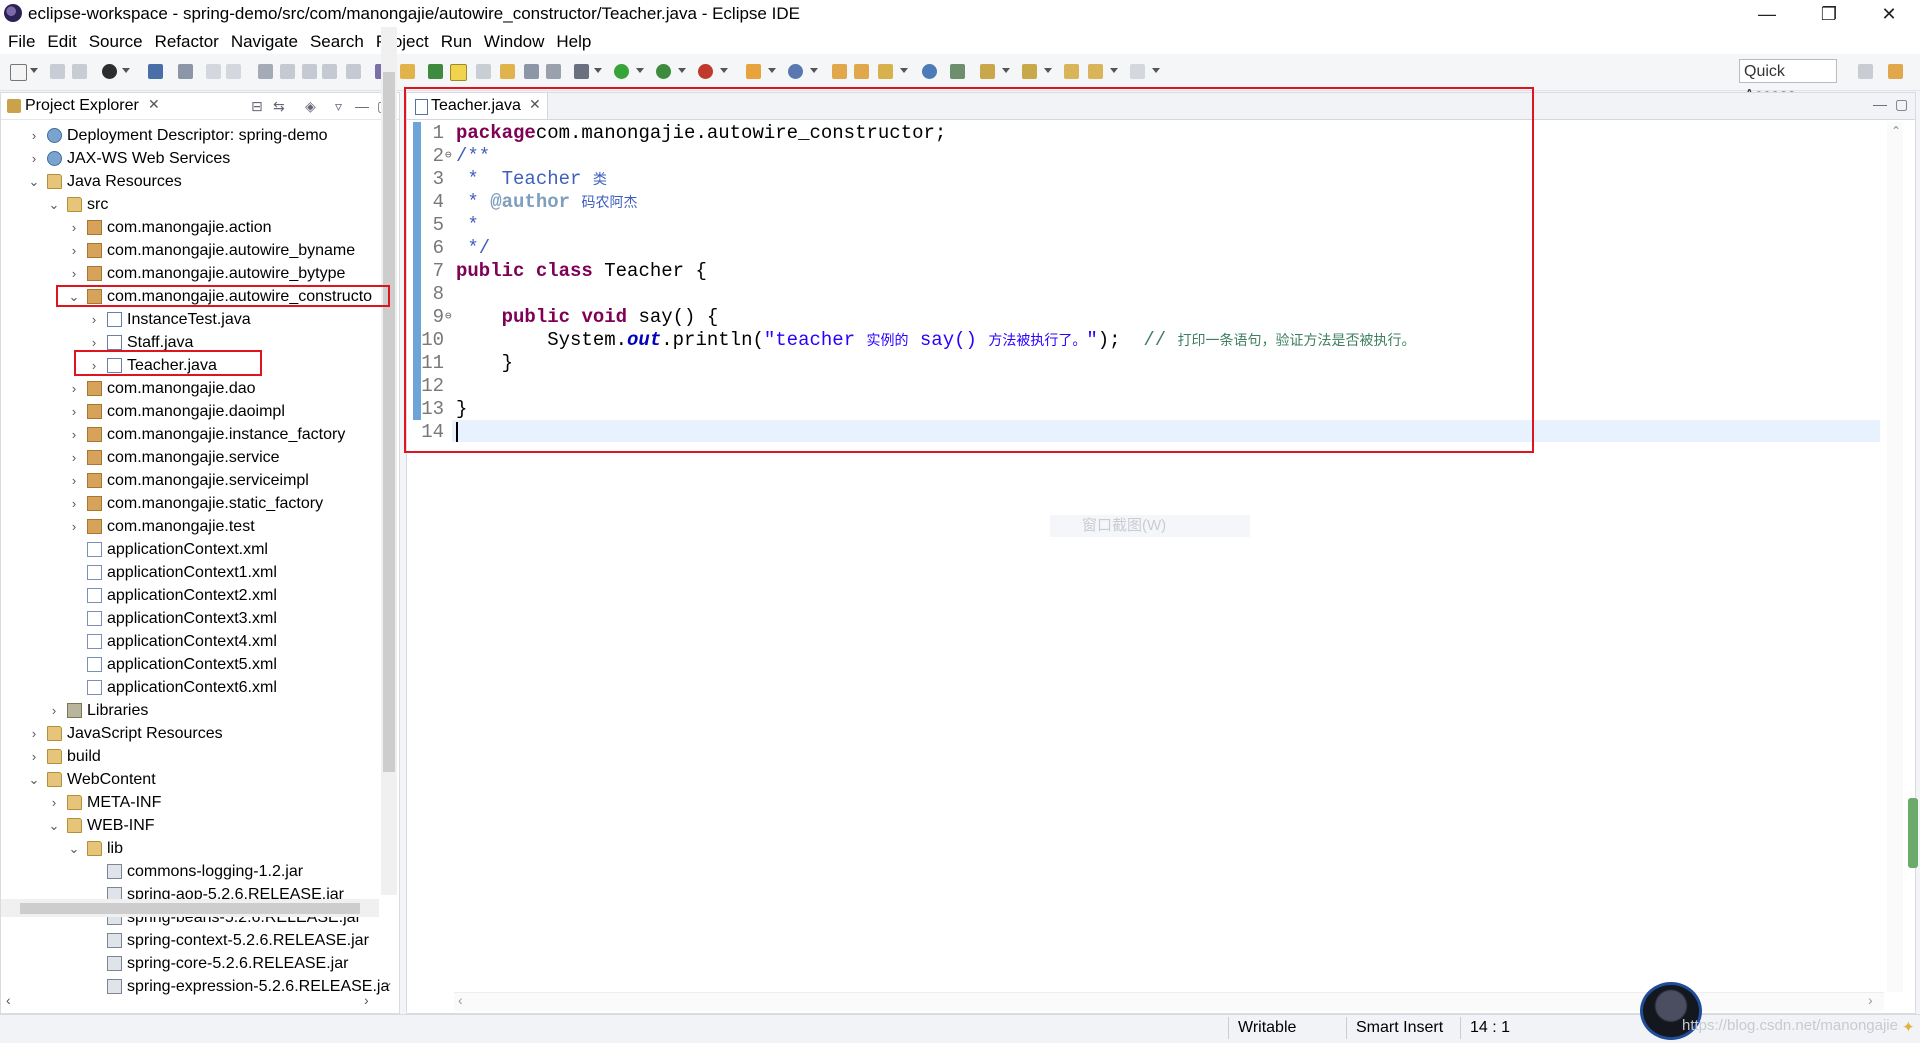 This screenshot has width=1920, height=1043. What do you see at coordinates (257, 106) in the screenshot?
I see `collapse-all-icon: ⊟` at bounding box center [257, 106].